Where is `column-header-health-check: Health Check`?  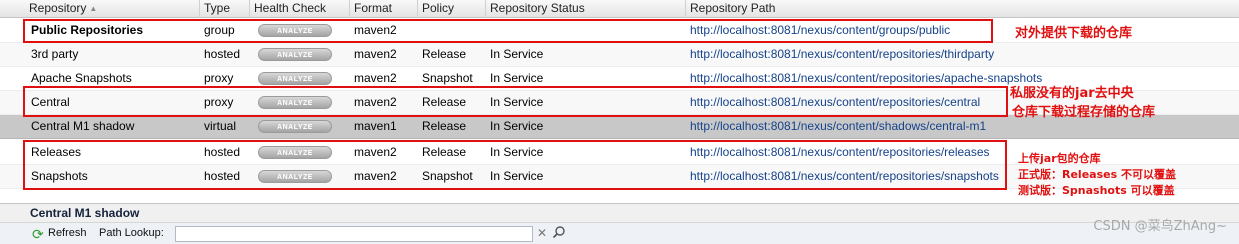 column-header-health-check: Health Check is located at coordinates (300, 9).